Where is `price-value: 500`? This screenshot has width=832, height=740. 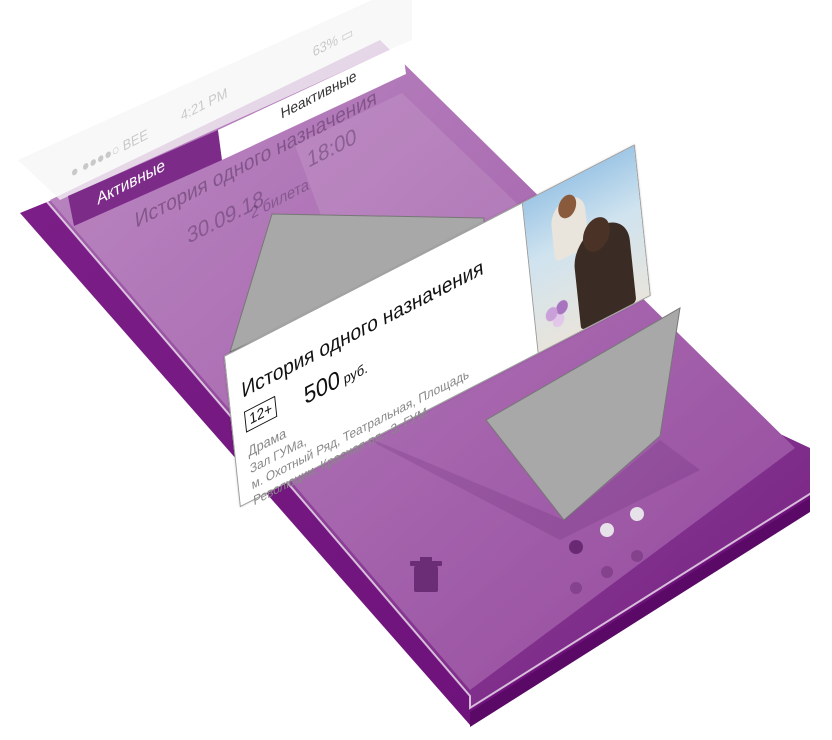 price-value: 500 is located at coordinates (322, 388).